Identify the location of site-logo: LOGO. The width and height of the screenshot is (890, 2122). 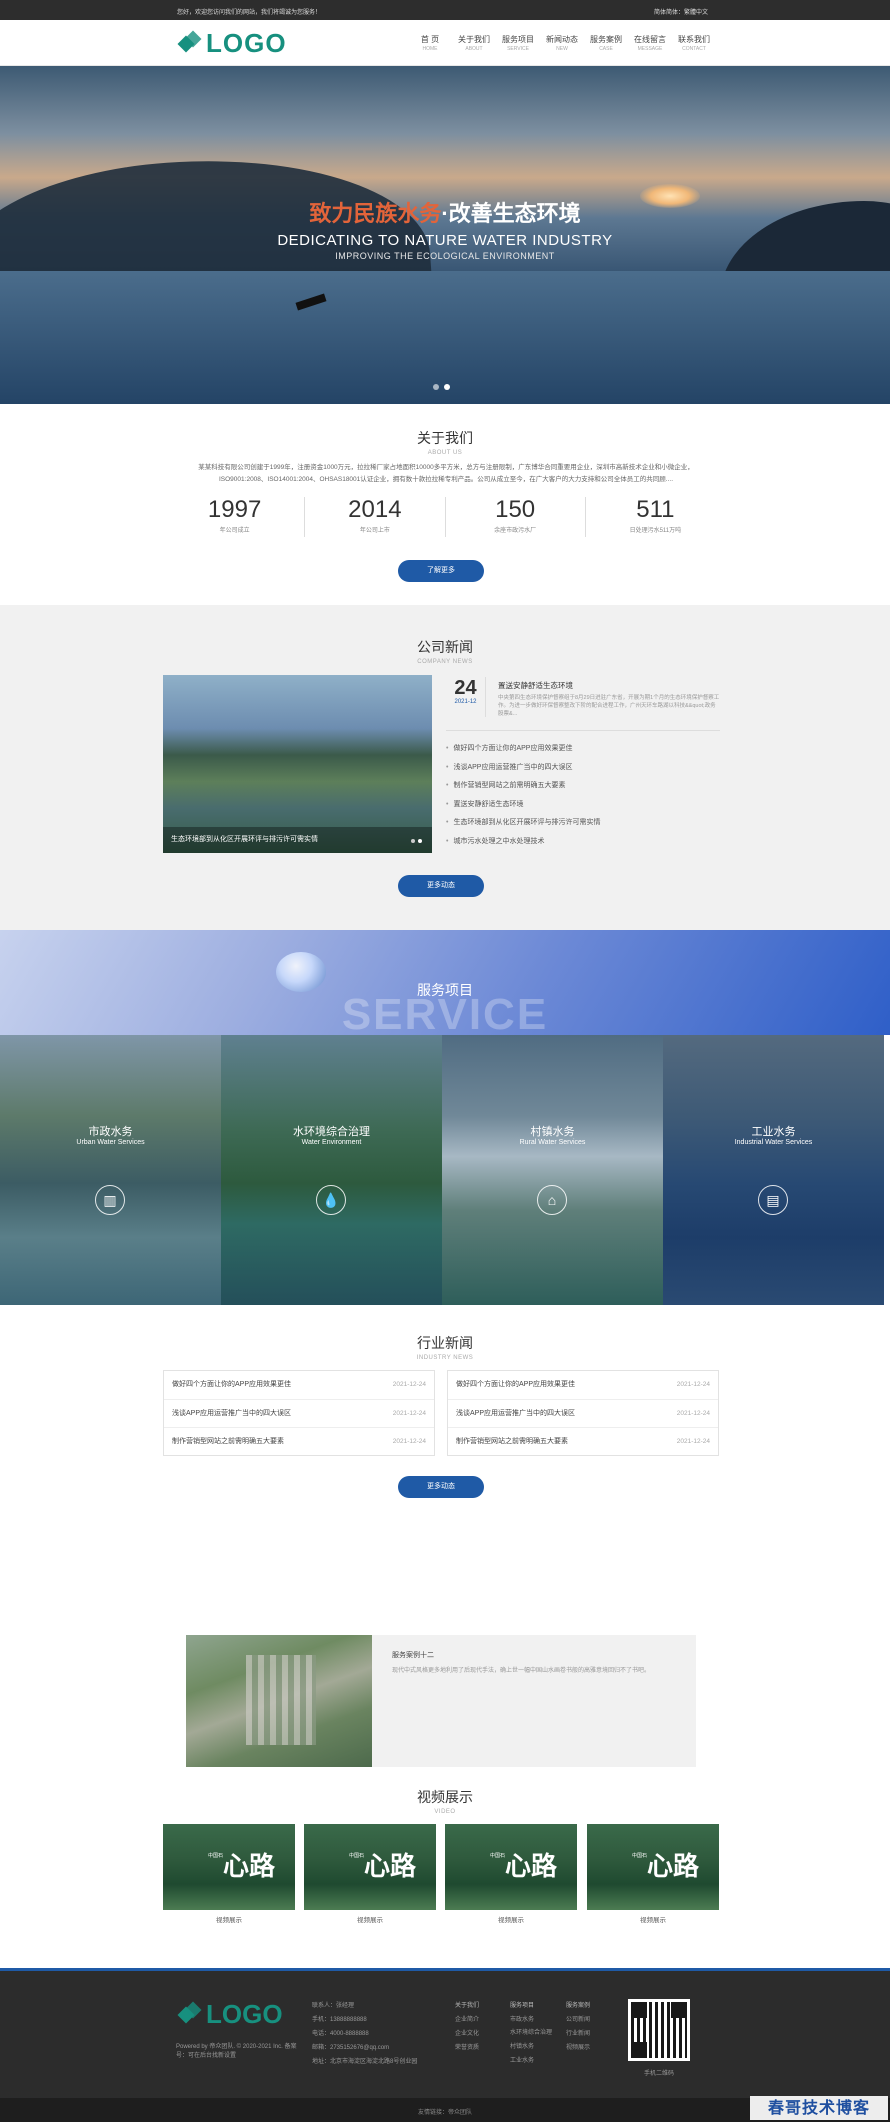
(232, 43).